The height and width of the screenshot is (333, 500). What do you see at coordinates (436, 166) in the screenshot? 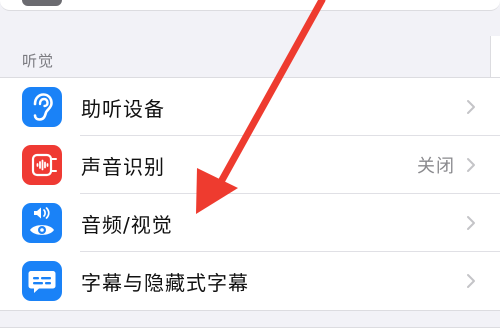
I see `row-value-status: 关闭` at bounding box center [436, 166].